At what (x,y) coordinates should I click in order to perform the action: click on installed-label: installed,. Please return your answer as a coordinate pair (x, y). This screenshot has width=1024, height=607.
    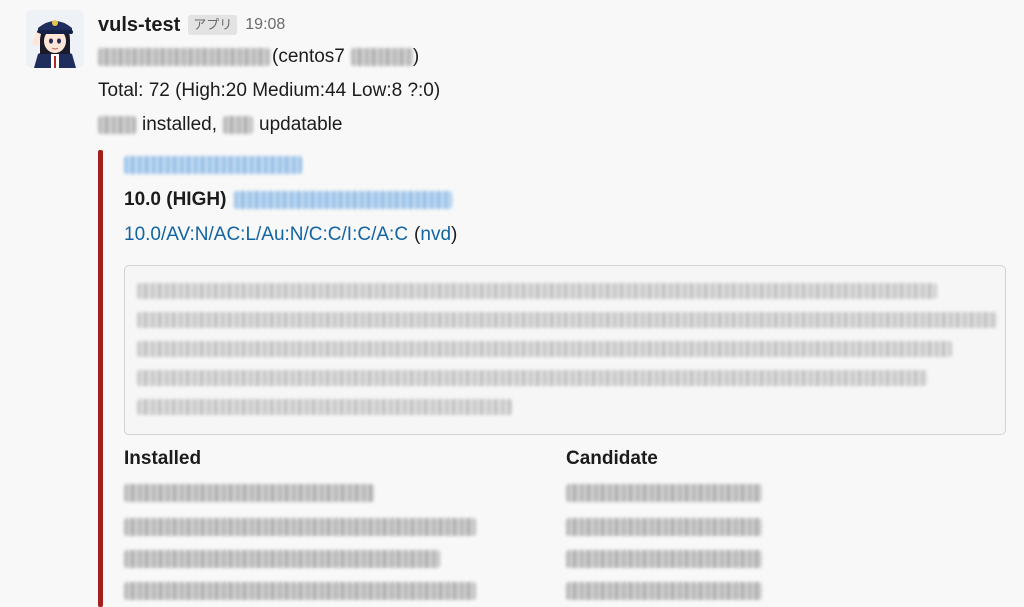
    Looking at the image, I should click on (179, 124).